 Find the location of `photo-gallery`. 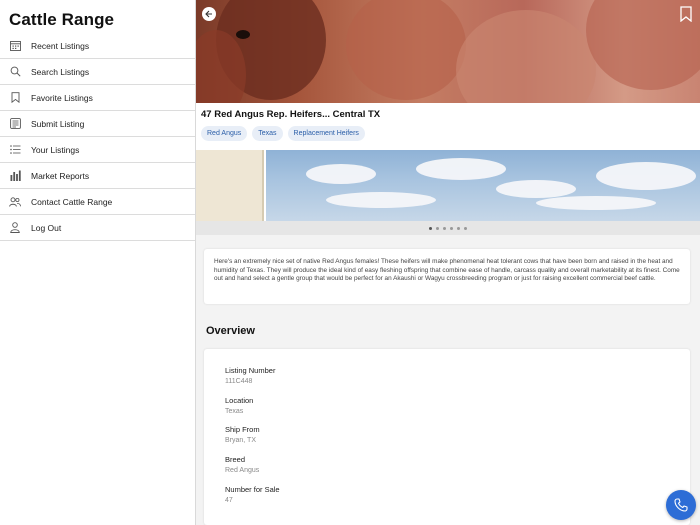

photo-gallery is located at coordinates (448, 185).